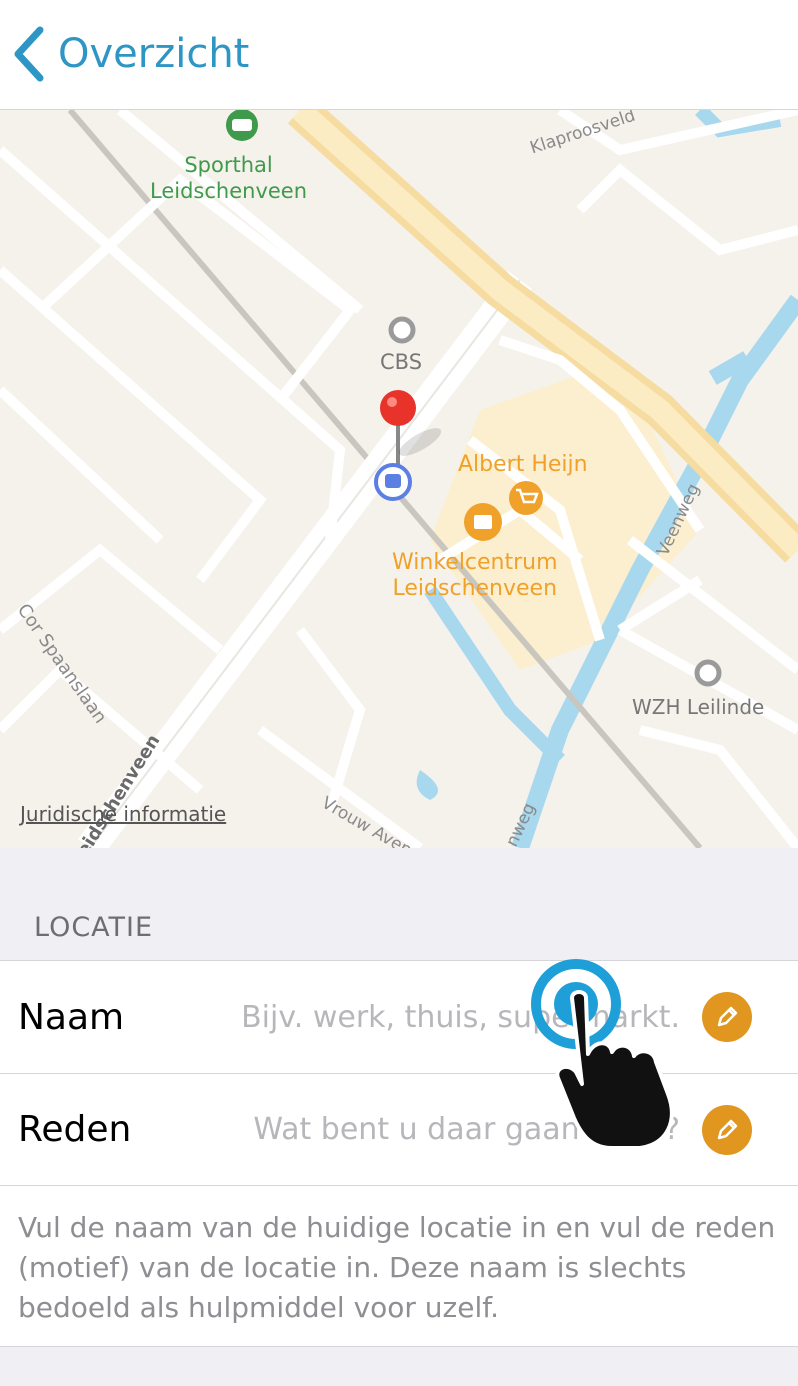 The image size is (798, 1386). I want to click on poi-albert-heijn-label: Albert Heijn, so click(523, 464).